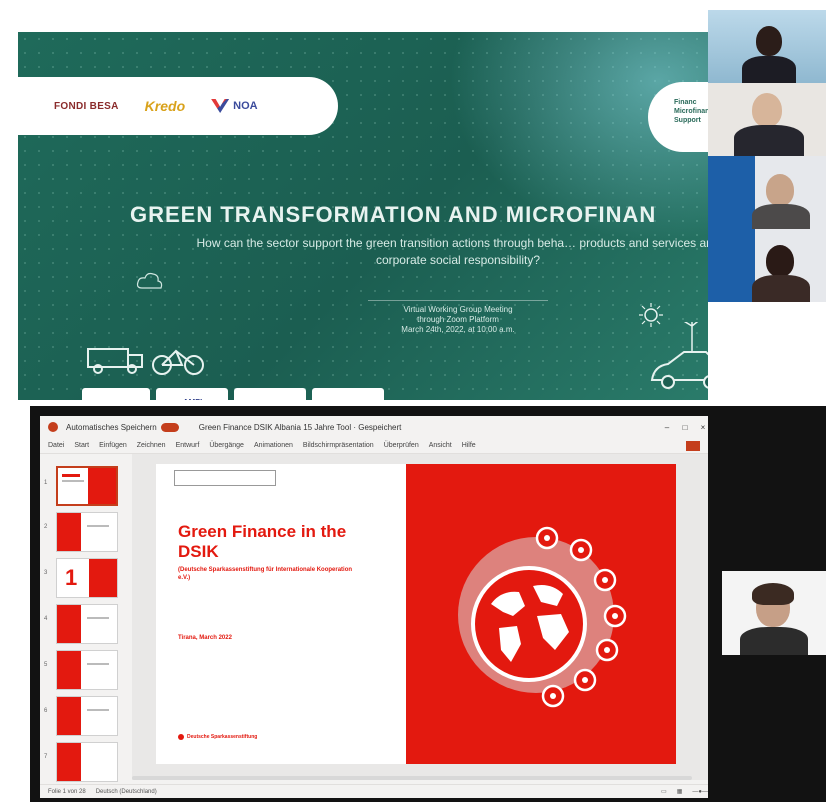  I want to click on autosave-control: Automatisches Speichern, so click(122, 427).